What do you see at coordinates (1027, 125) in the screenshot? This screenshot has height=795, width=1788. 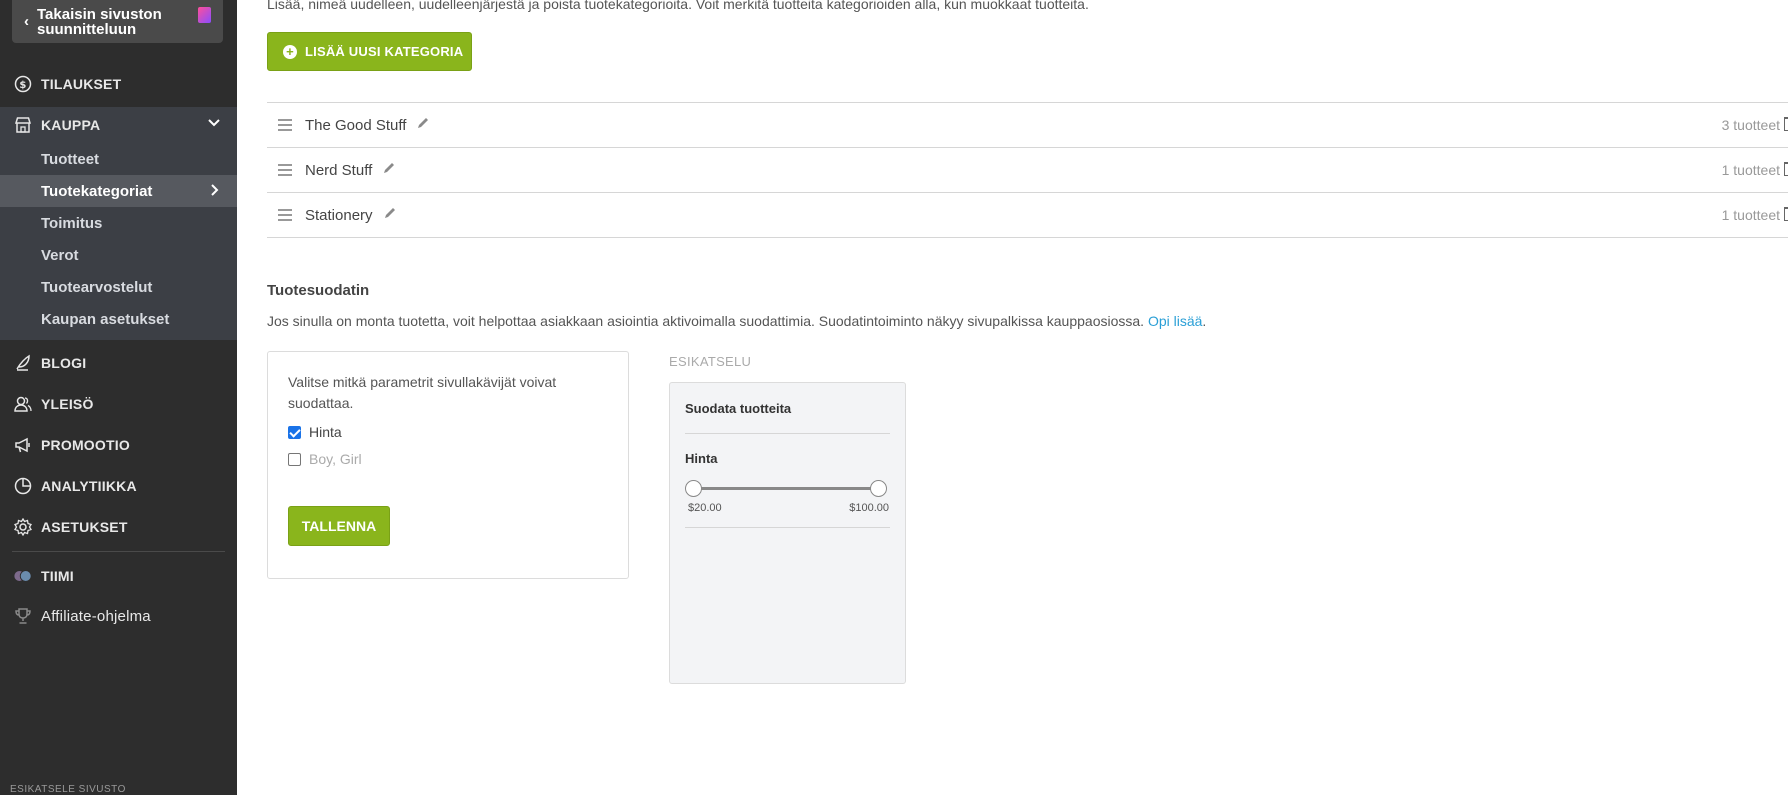 I see `category-row: The Good Stuff 3 tuotteet` at bounding box center [1027, 125].